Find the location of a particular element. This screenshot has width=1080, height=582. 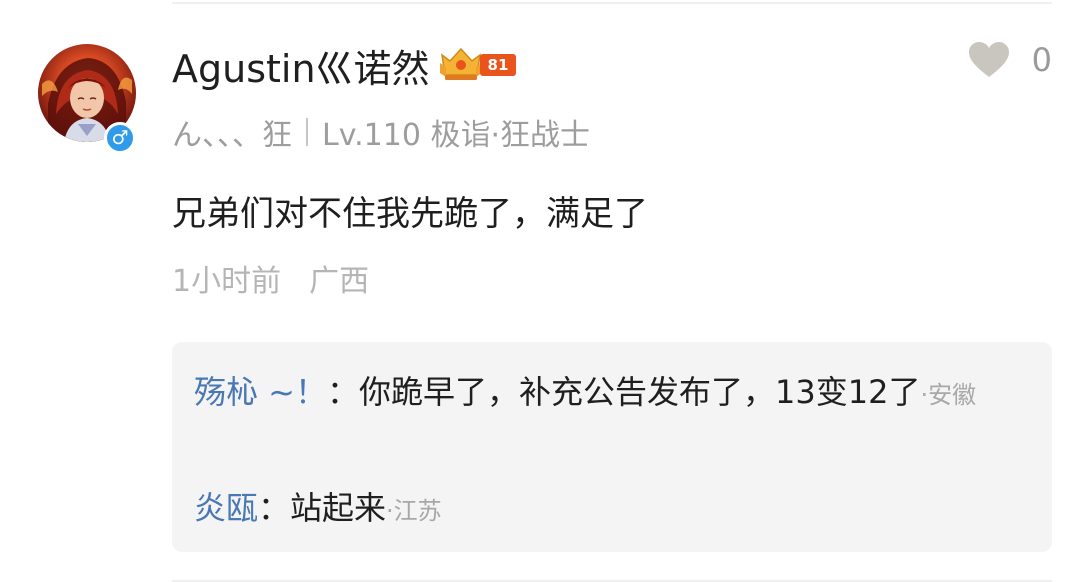

comment-time: 1小时前 is located at coordinates (227, 281).